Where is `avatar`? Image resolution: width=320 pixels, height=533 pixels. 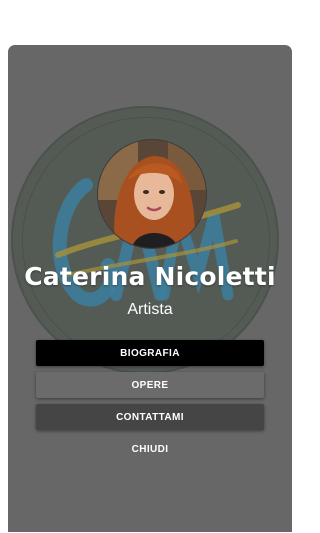
avatar is located at coordinates (152, 194).